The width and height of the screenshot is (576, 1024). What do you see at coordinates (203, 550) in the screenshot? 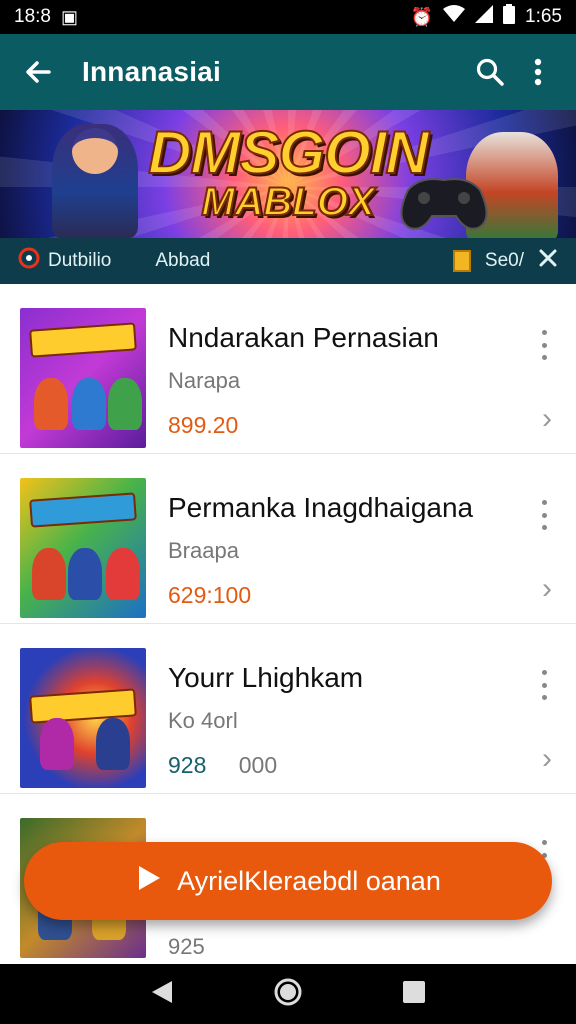
I see `item-subtitle: Braapa` at bounding box center [203, 550].